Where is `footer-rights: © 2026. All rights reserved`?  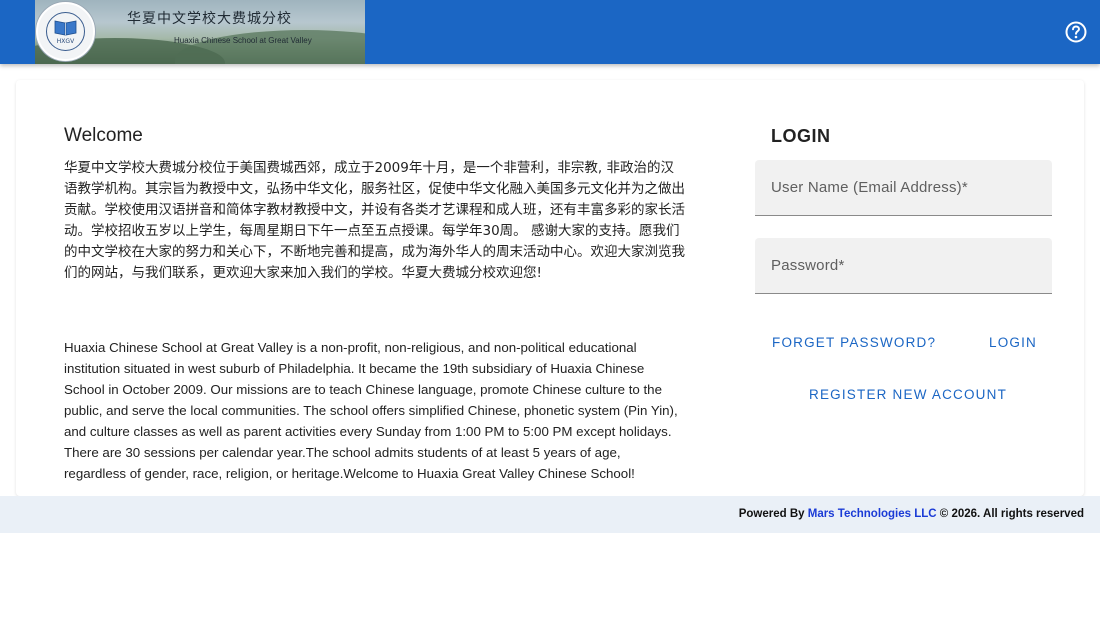
footer-rights: © 2026. All rights reserved is located at coordinates (1011, 514).